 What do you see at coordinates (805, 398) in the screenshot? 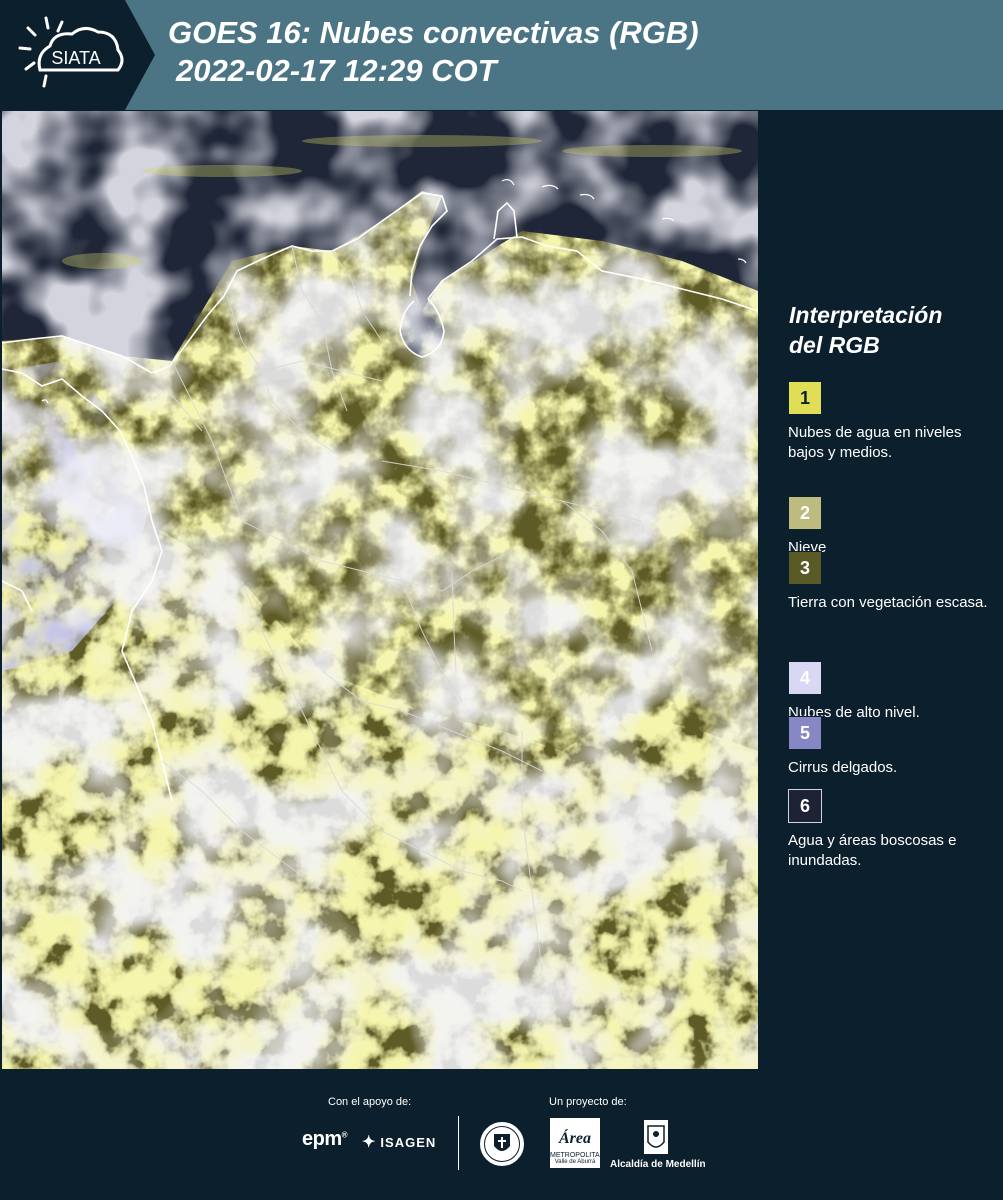
I see `legend-swatch: 1` at bounding box center [805, 398].